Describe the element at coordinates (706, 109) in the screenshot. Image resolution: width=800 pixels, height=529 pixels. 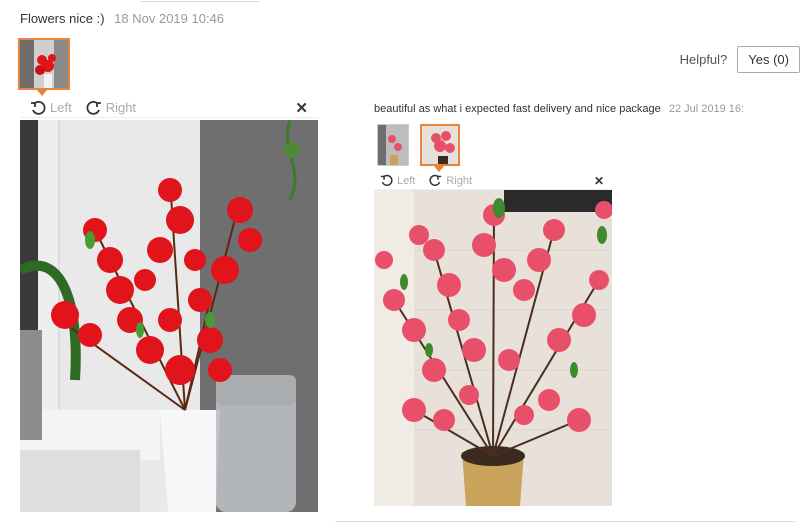
I see `review-2-date: 22 Jul 2019 16:` at that location.